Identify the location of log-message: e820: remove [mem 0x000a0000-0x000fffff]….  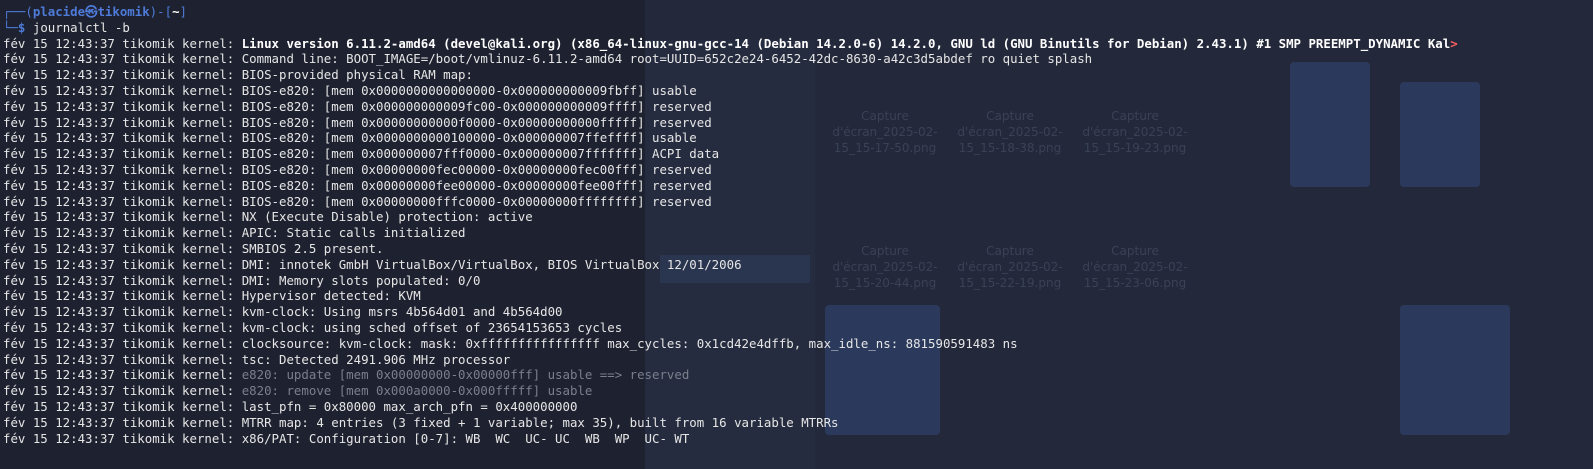
(417, 391).